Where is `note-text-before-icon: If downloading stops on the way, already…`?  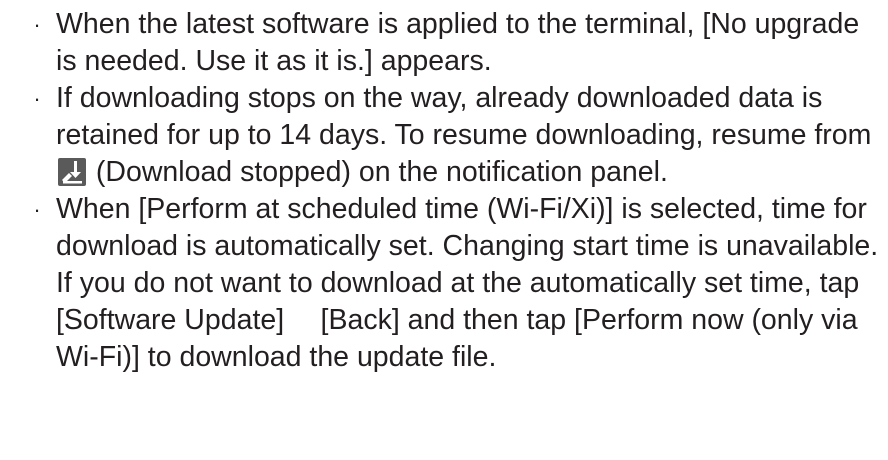
note-text-before-icon: If downloading stops on the way, already… is located at coordinates (464, 116).